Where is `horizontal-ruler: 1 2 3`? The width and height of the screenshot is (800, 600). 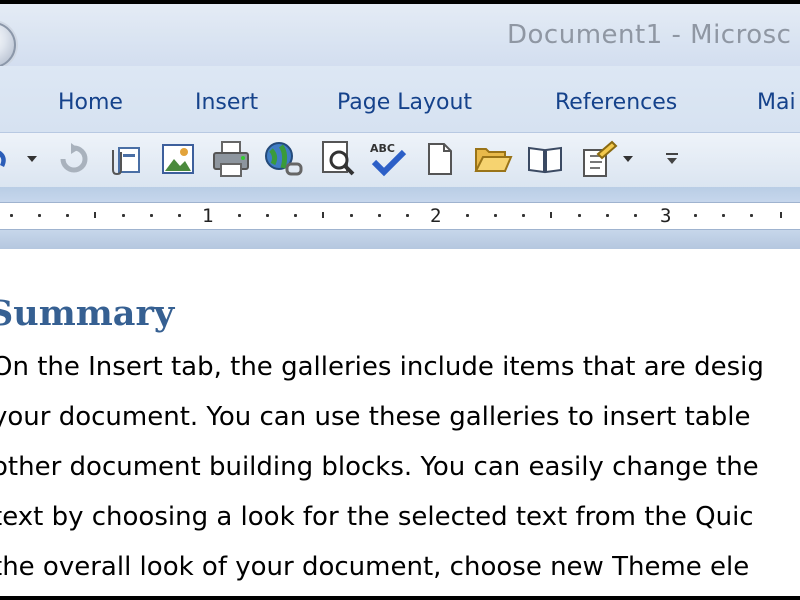 horizontal-ruler: 1 2 3 is located at coordinates (400, 216).